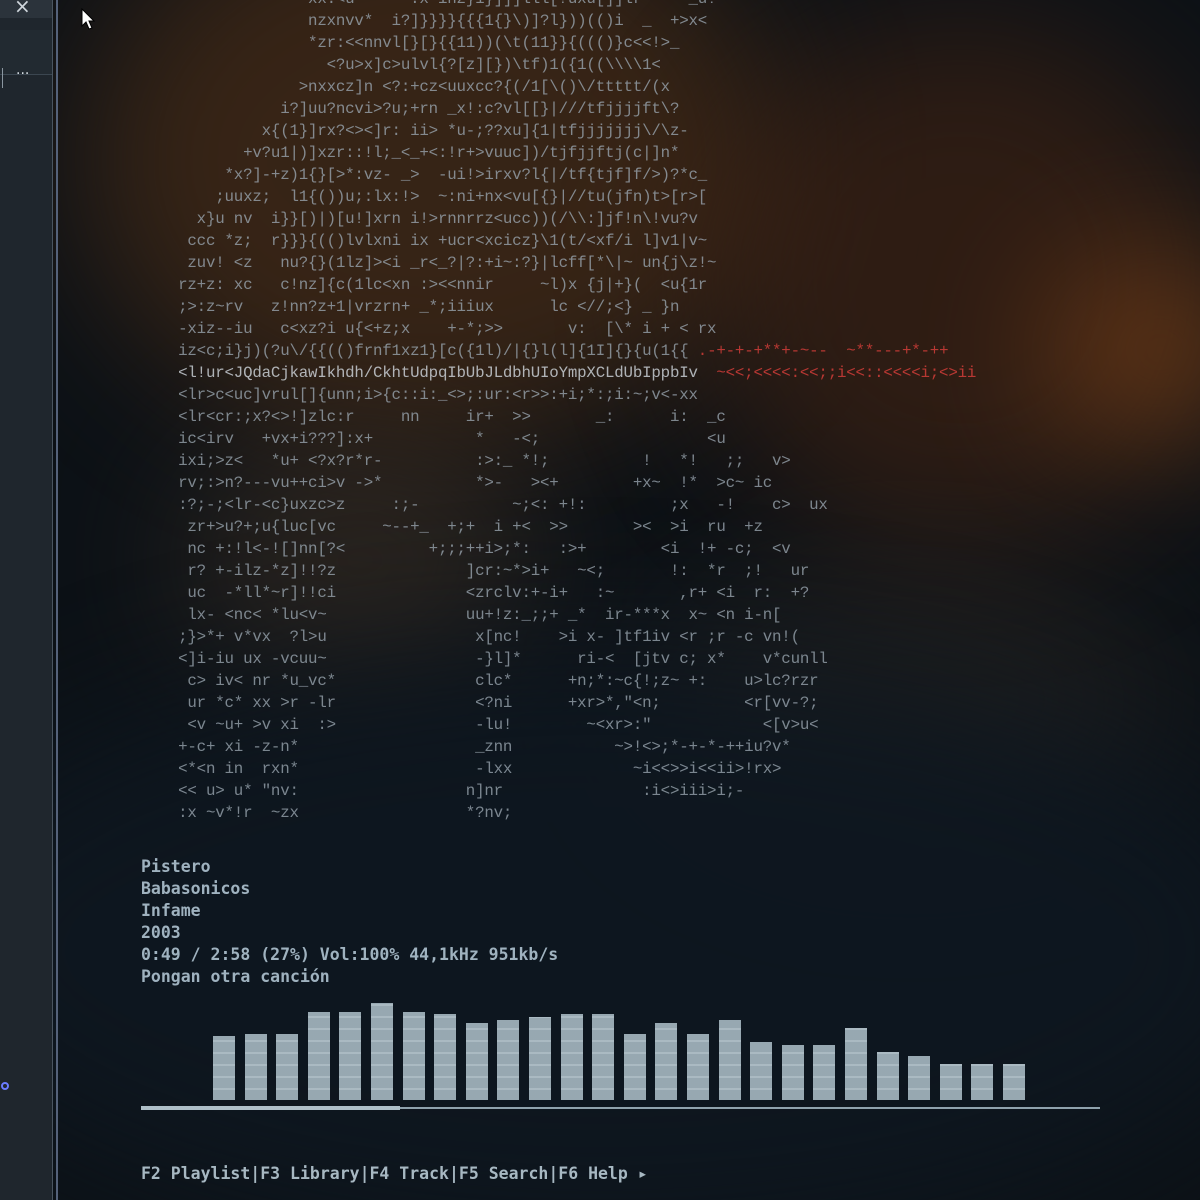 Image resolution: width=1200 pixels, height=1200 pixels. I want to click on ascii-row: <?u>x]c>ulvl{?[z][})\tf)1({1((\\\\1<, so click(558, 65).